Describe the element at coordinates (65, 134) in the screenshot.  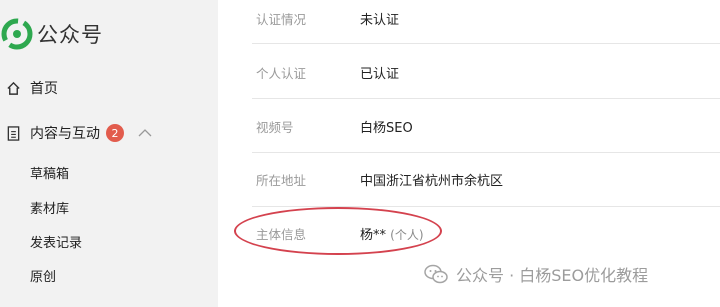
I see `sidebar-item-label: 内容与互动` at that location.